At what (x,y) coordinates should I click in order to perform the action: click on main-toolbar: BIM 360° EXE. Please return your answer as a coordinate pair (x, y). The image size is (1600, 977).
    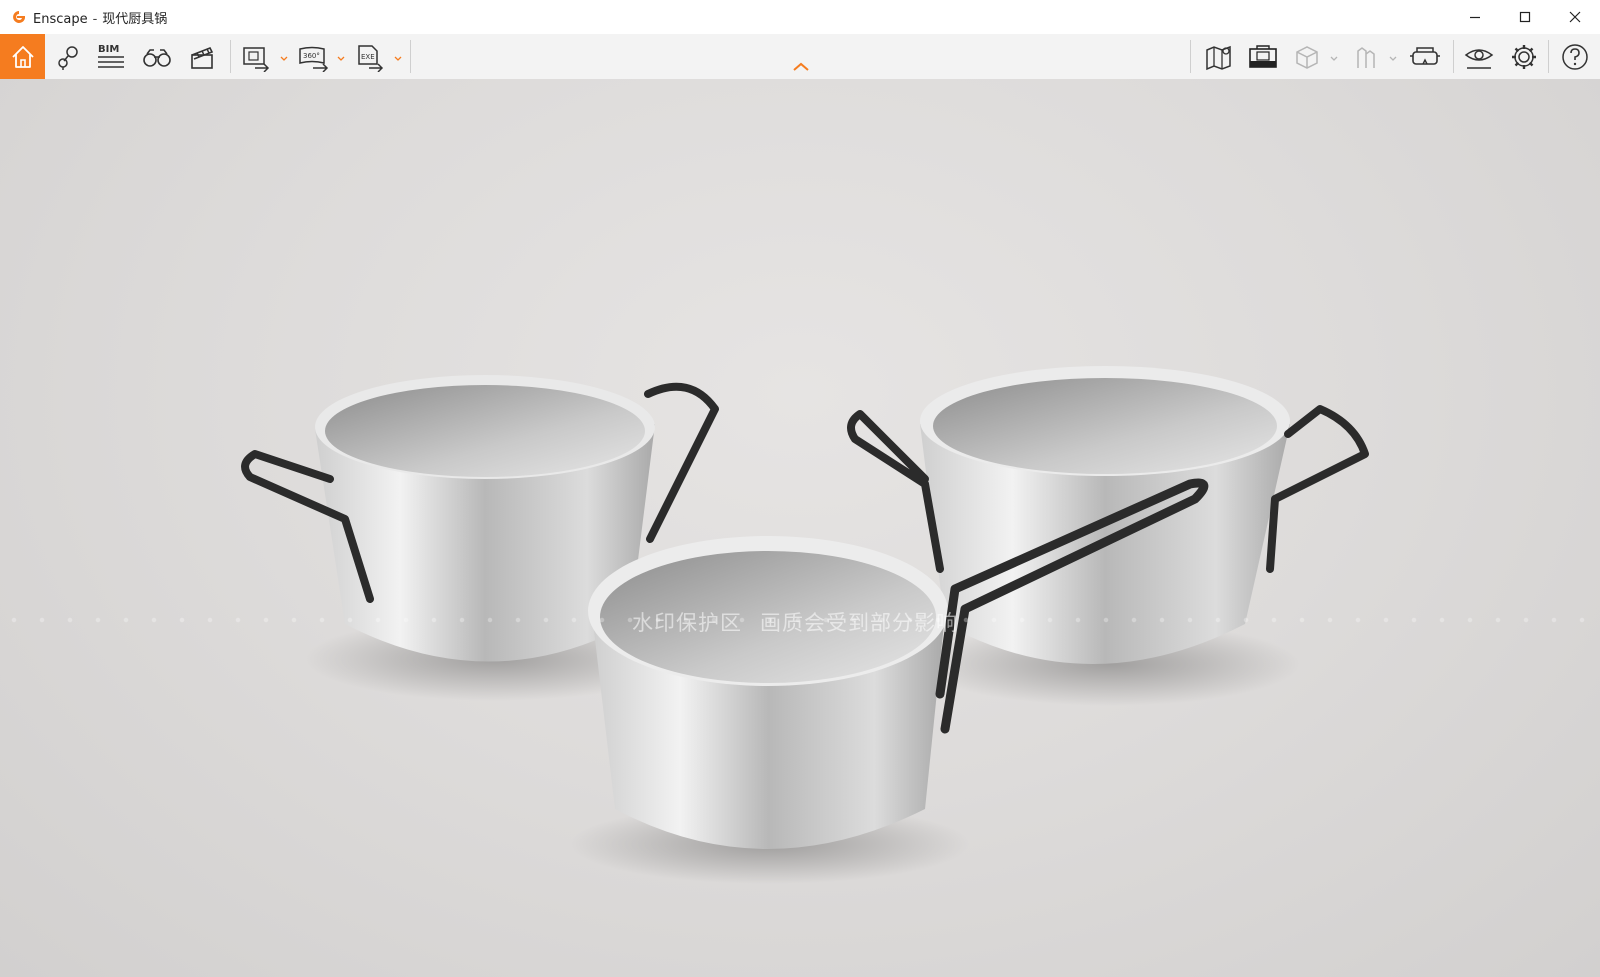
    Looking at the image, I should click on (800, 57).